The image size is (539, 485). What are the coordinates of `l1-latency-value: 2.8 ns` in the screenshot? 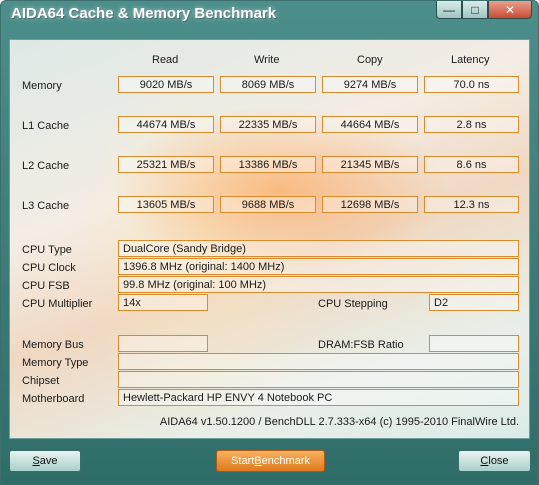 It's located at (471, 124).